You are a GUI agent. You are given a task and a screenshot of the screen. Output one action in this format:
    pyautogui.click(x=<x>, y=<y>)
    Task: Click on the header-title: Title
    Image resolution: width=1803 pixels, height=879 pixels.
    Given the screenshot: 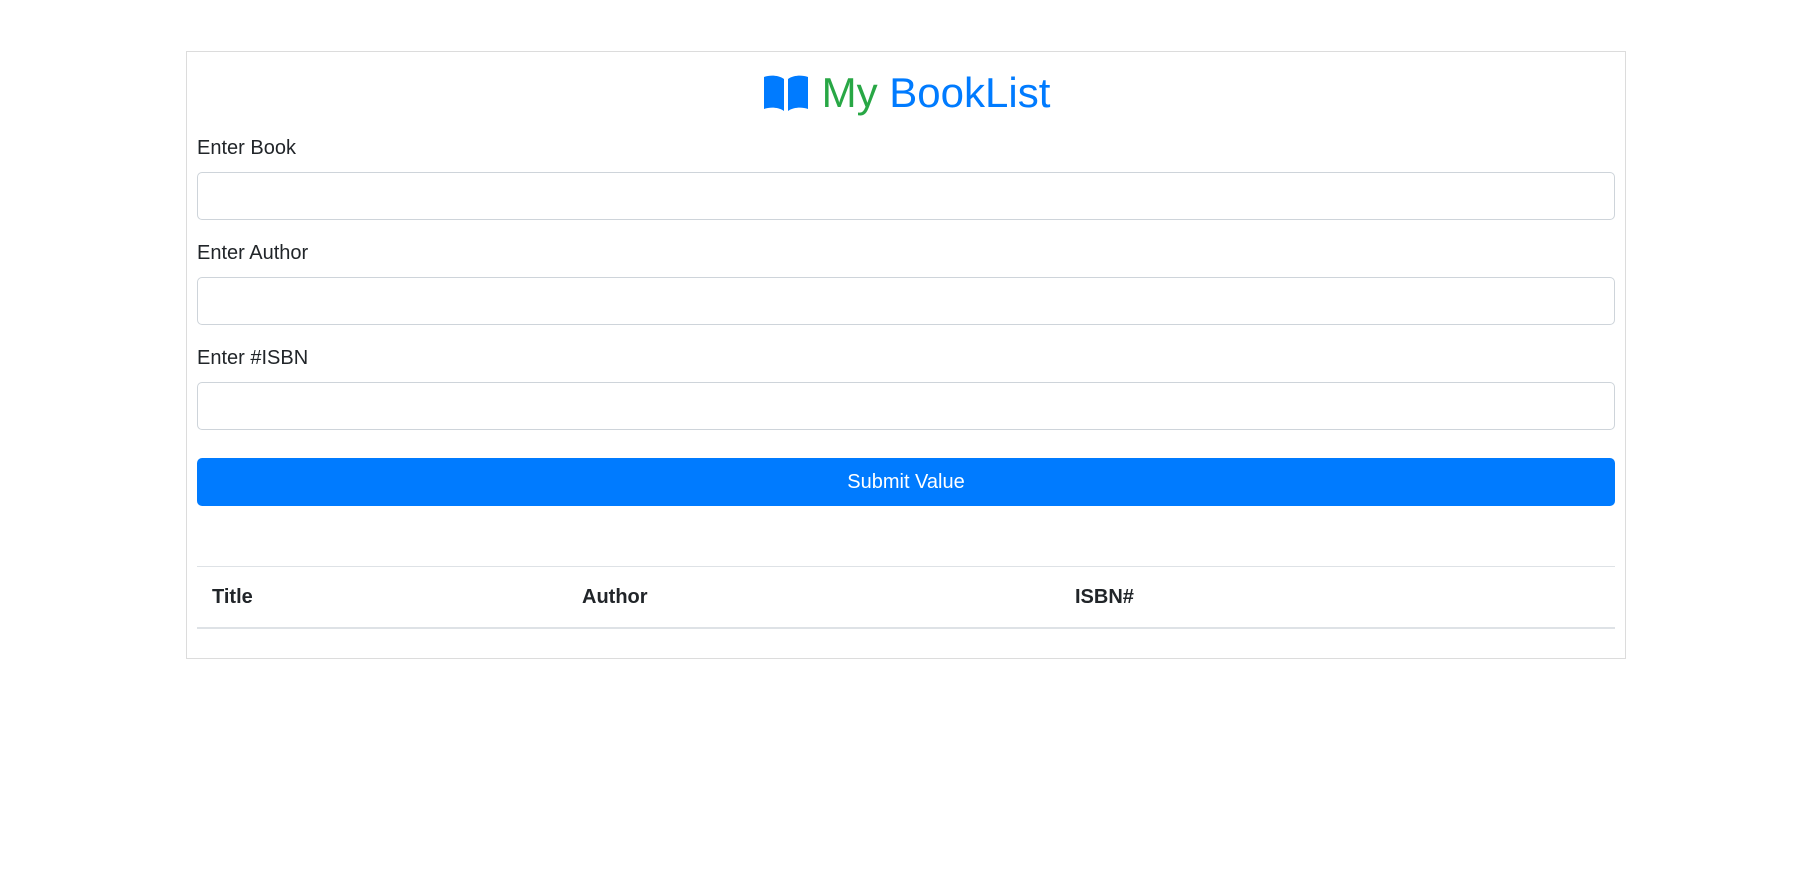 What is the action you would take?
    pyautogui.click(x=382, y=597)
    